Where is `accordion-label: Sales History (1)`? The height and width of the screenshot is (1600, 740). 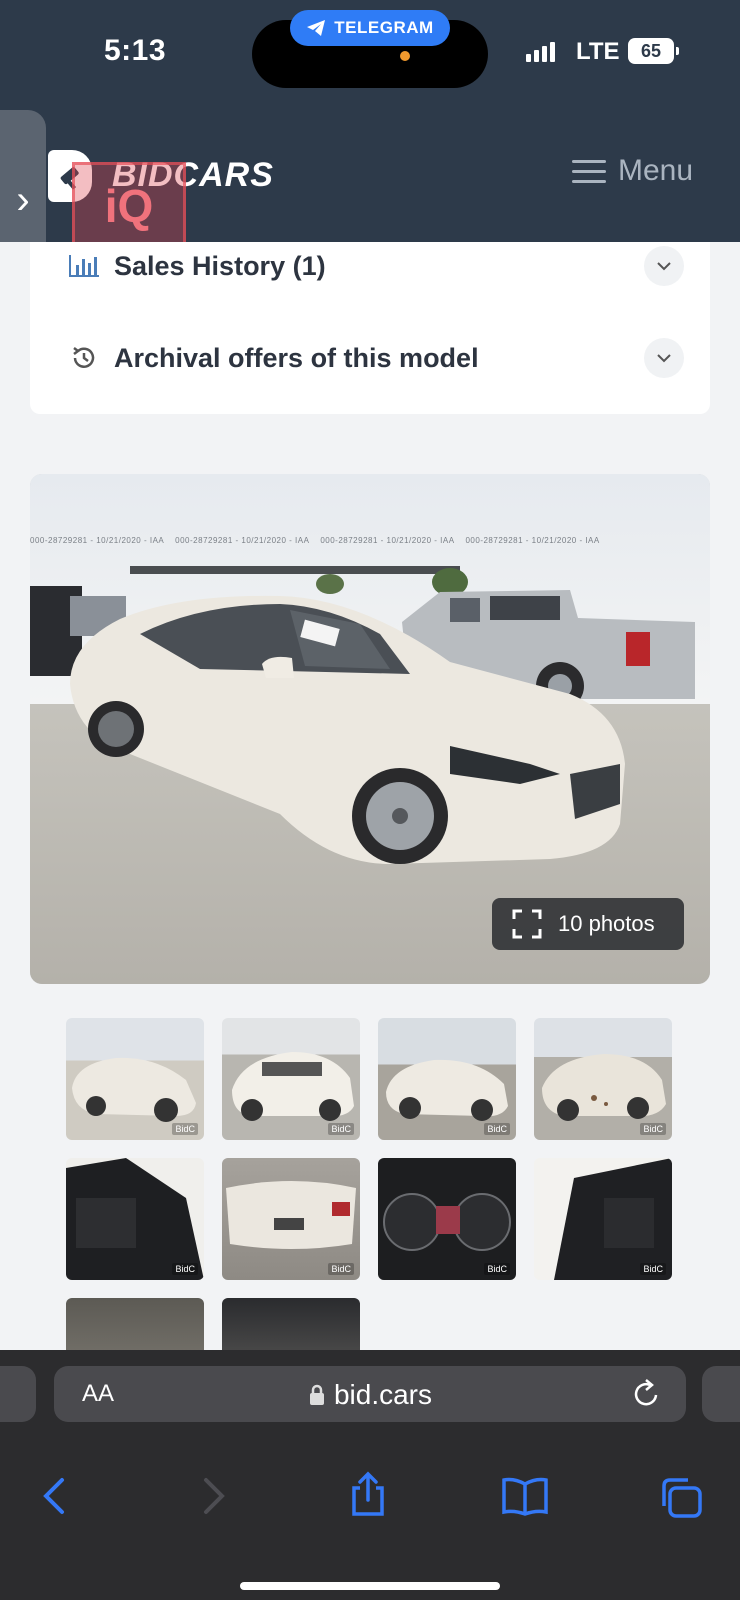
accordion-label: Sales History (1) is located at coordinates (220, 265).